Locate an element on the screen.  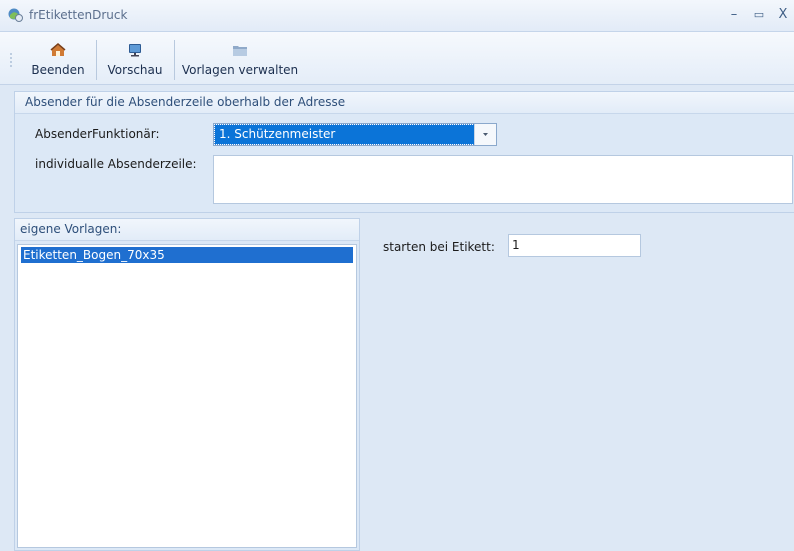
title-bar: frEtikettenDruck – ▭ X is located at coordinates (397, 16).